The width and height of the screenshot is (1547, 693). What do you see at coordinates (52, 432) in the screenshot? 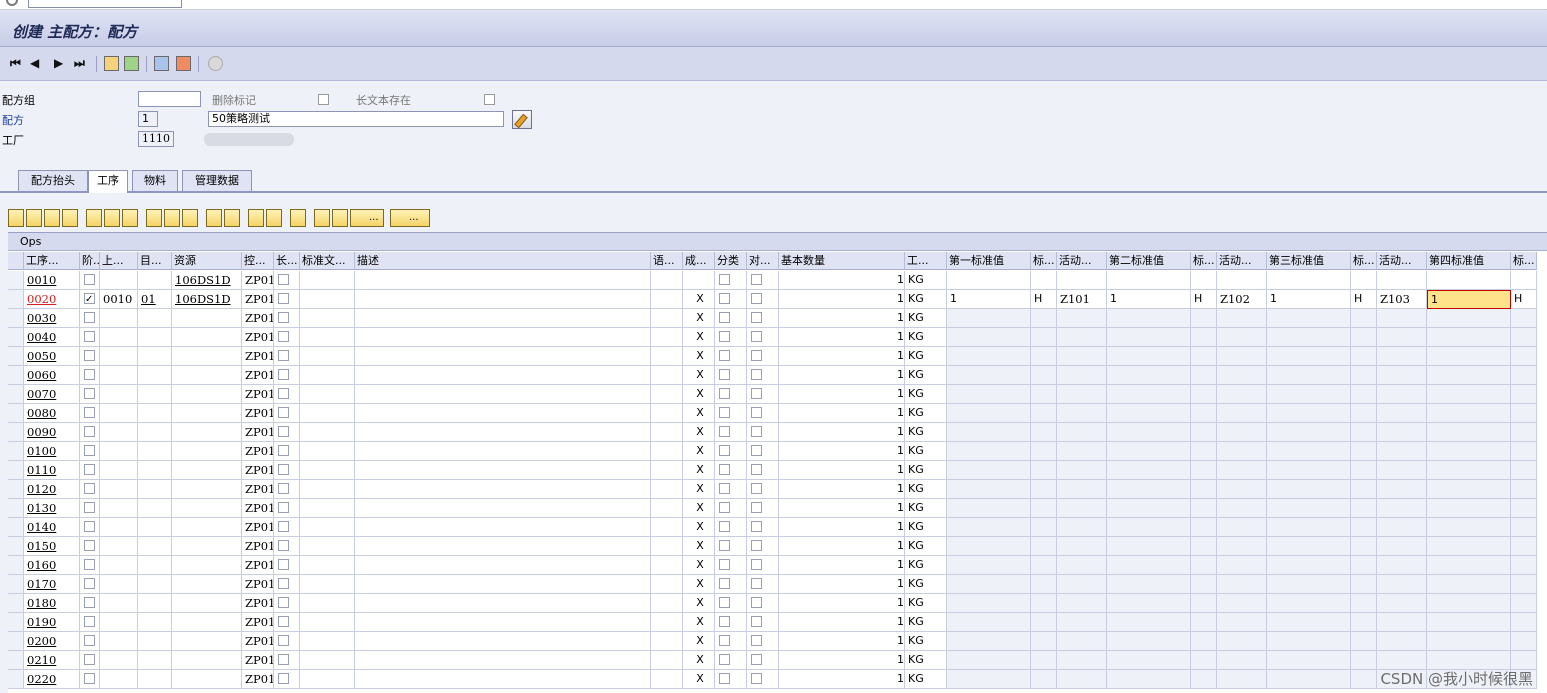
I see `operation-number: 0090` at bounding box center [52, 432].